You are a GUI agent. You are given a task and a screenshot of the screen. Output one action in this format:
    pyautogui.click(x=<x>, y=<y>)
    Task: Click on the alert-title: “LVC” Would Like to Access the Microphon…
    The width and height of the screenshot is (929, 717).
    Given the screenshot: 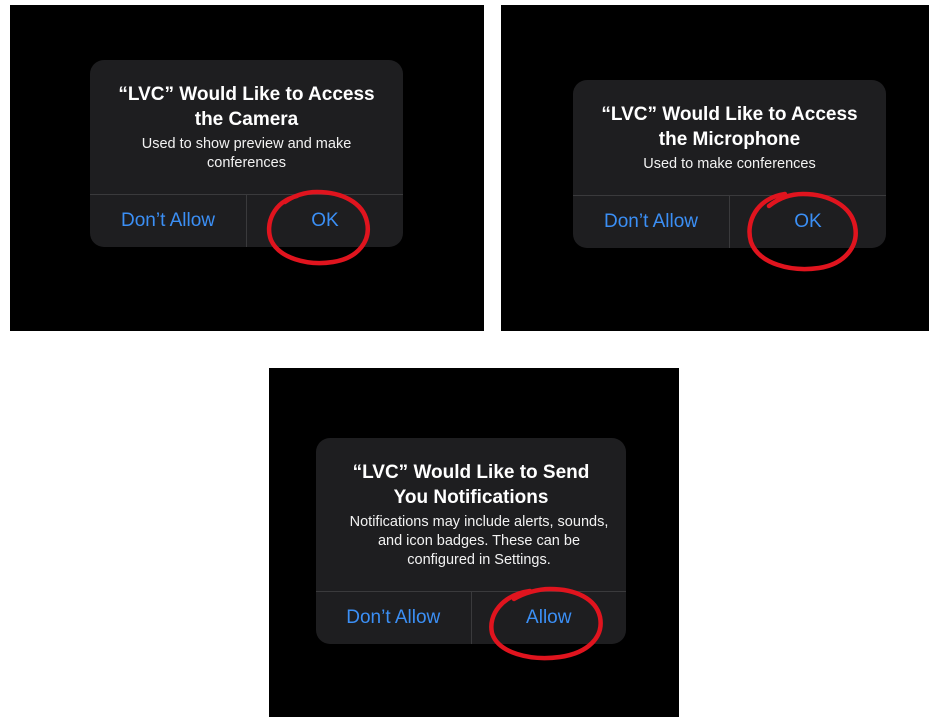 What is the action you would take?
    pyautogui.click(x=729, y=127)
    